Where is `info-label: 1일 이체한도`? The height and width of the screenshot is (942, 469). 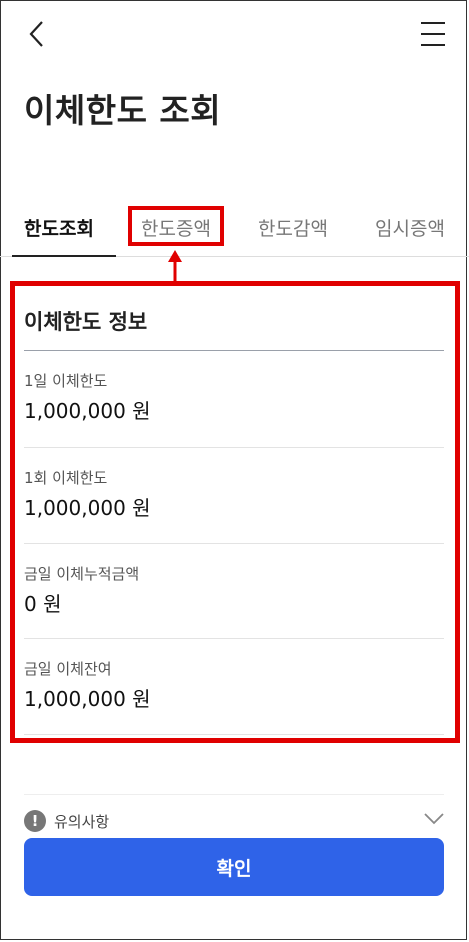
info-label: 1일 이체한도 is located at coordinates (66, 381).